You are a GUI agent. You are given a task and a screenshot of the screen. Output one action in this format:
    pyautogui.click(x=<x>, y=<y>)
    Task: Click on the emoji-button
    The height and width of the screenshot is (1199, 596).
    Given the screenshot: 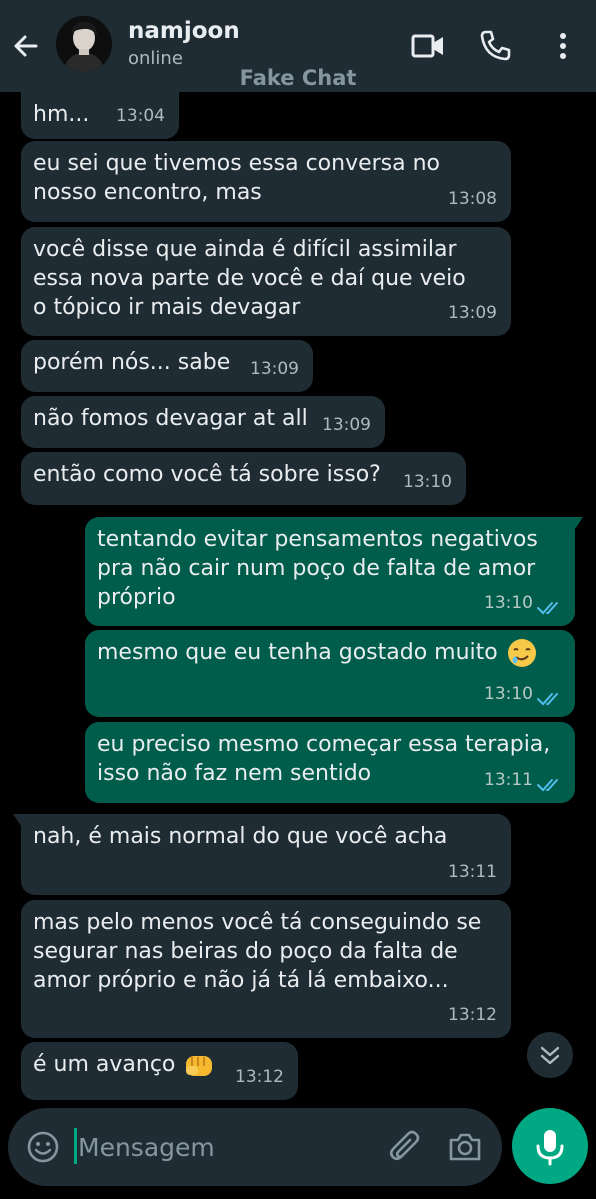 What is the action you would take?
    pyautogui.click(x=43, y=1147)
    